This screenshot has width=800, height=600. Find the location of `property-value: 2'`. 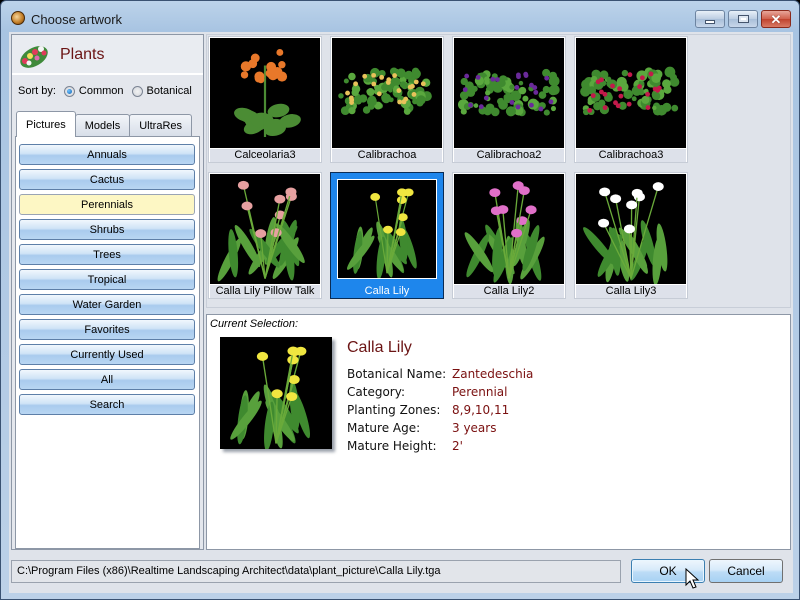

property-value: 2' is located at coordinates (457, 446).